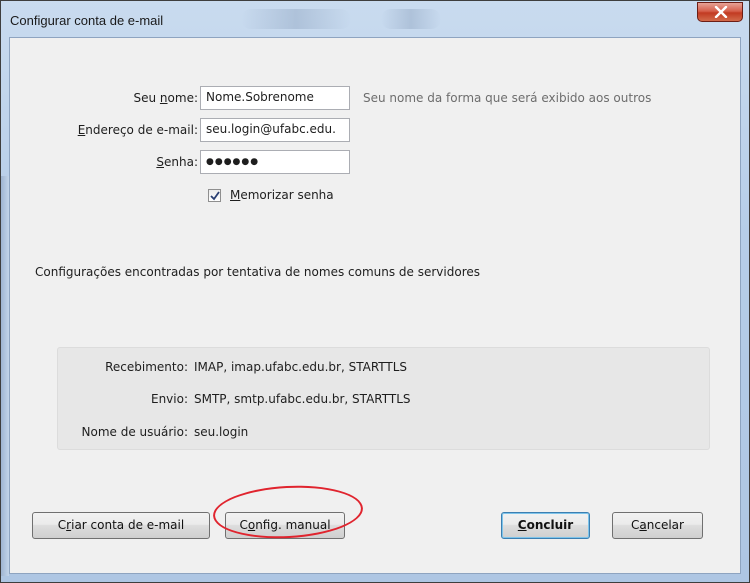  I want to click on create-account-button: Criar conta de e-mail, so click(121, 525).